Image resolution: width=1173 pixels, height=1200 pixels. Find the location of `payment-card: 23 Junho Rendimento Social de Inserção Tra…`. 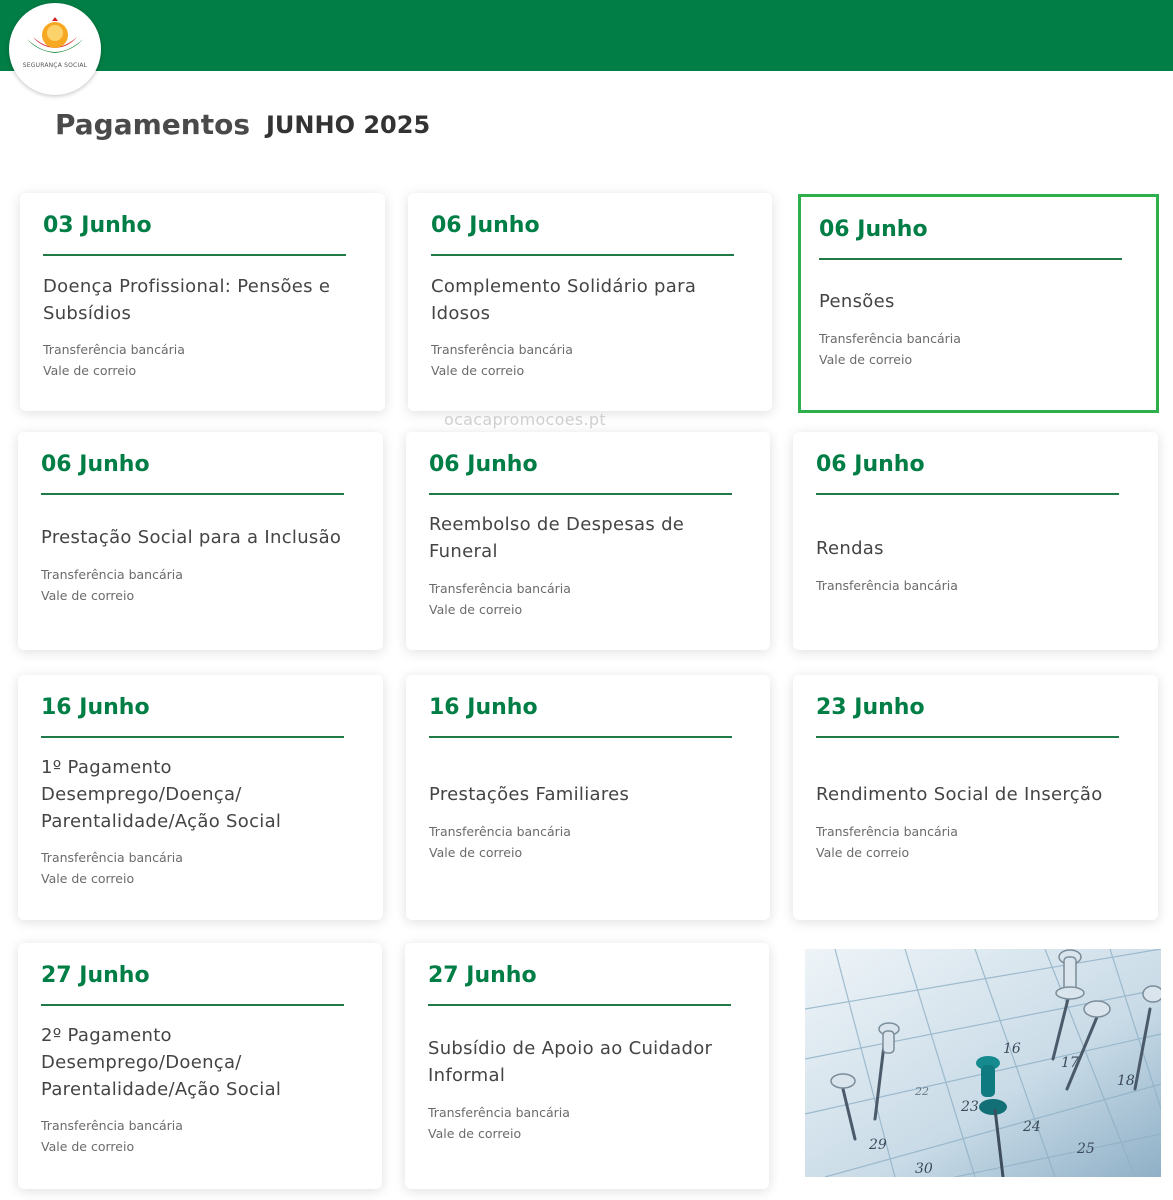

payment-card: 23 Junho Rendimento Social de Inserção Tra… is located at coordinates (975, 797).